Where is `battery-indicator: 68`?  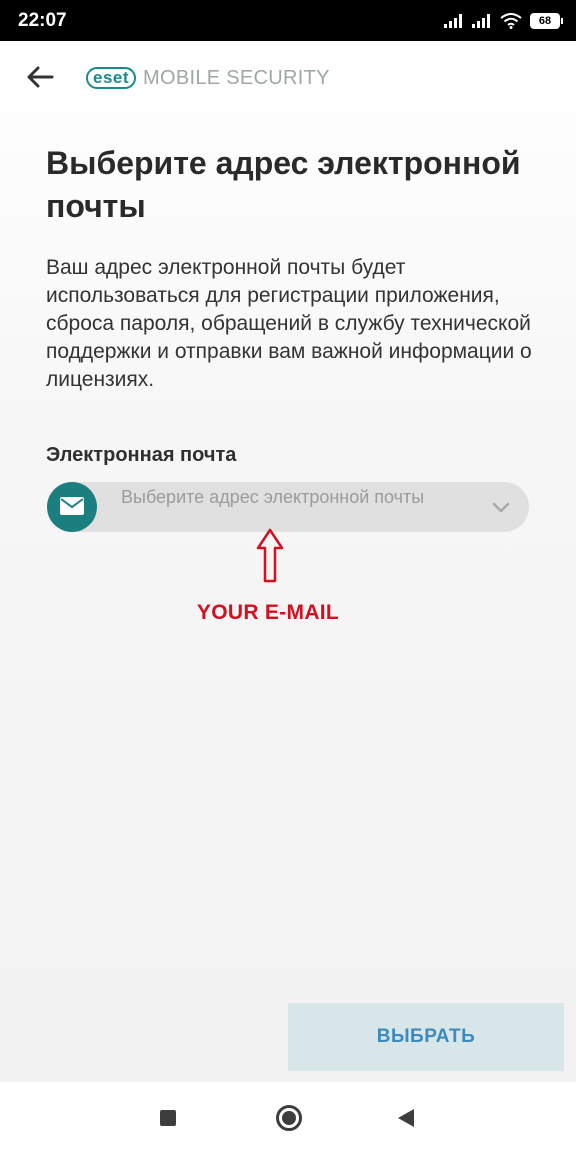
battery-indicator: 68 is located at coordinates (546, 21).